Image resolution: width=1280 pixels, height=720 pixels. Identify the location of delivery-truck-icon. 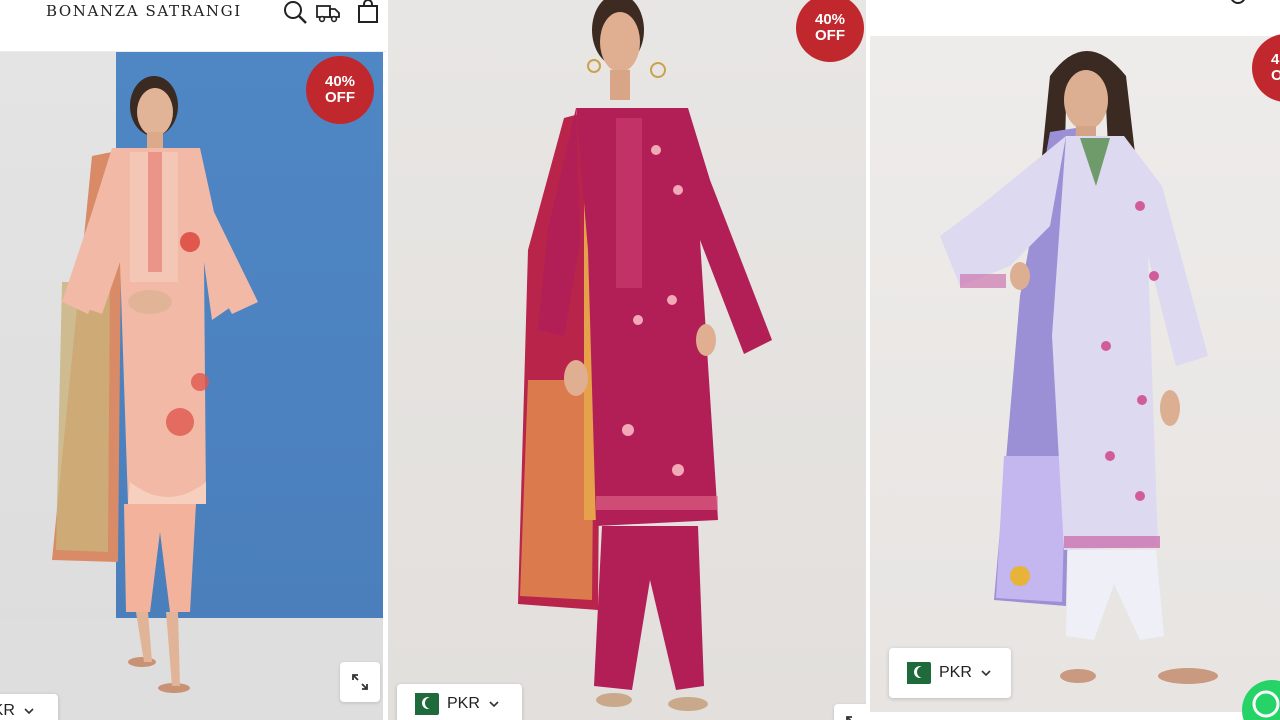
(328, 12).